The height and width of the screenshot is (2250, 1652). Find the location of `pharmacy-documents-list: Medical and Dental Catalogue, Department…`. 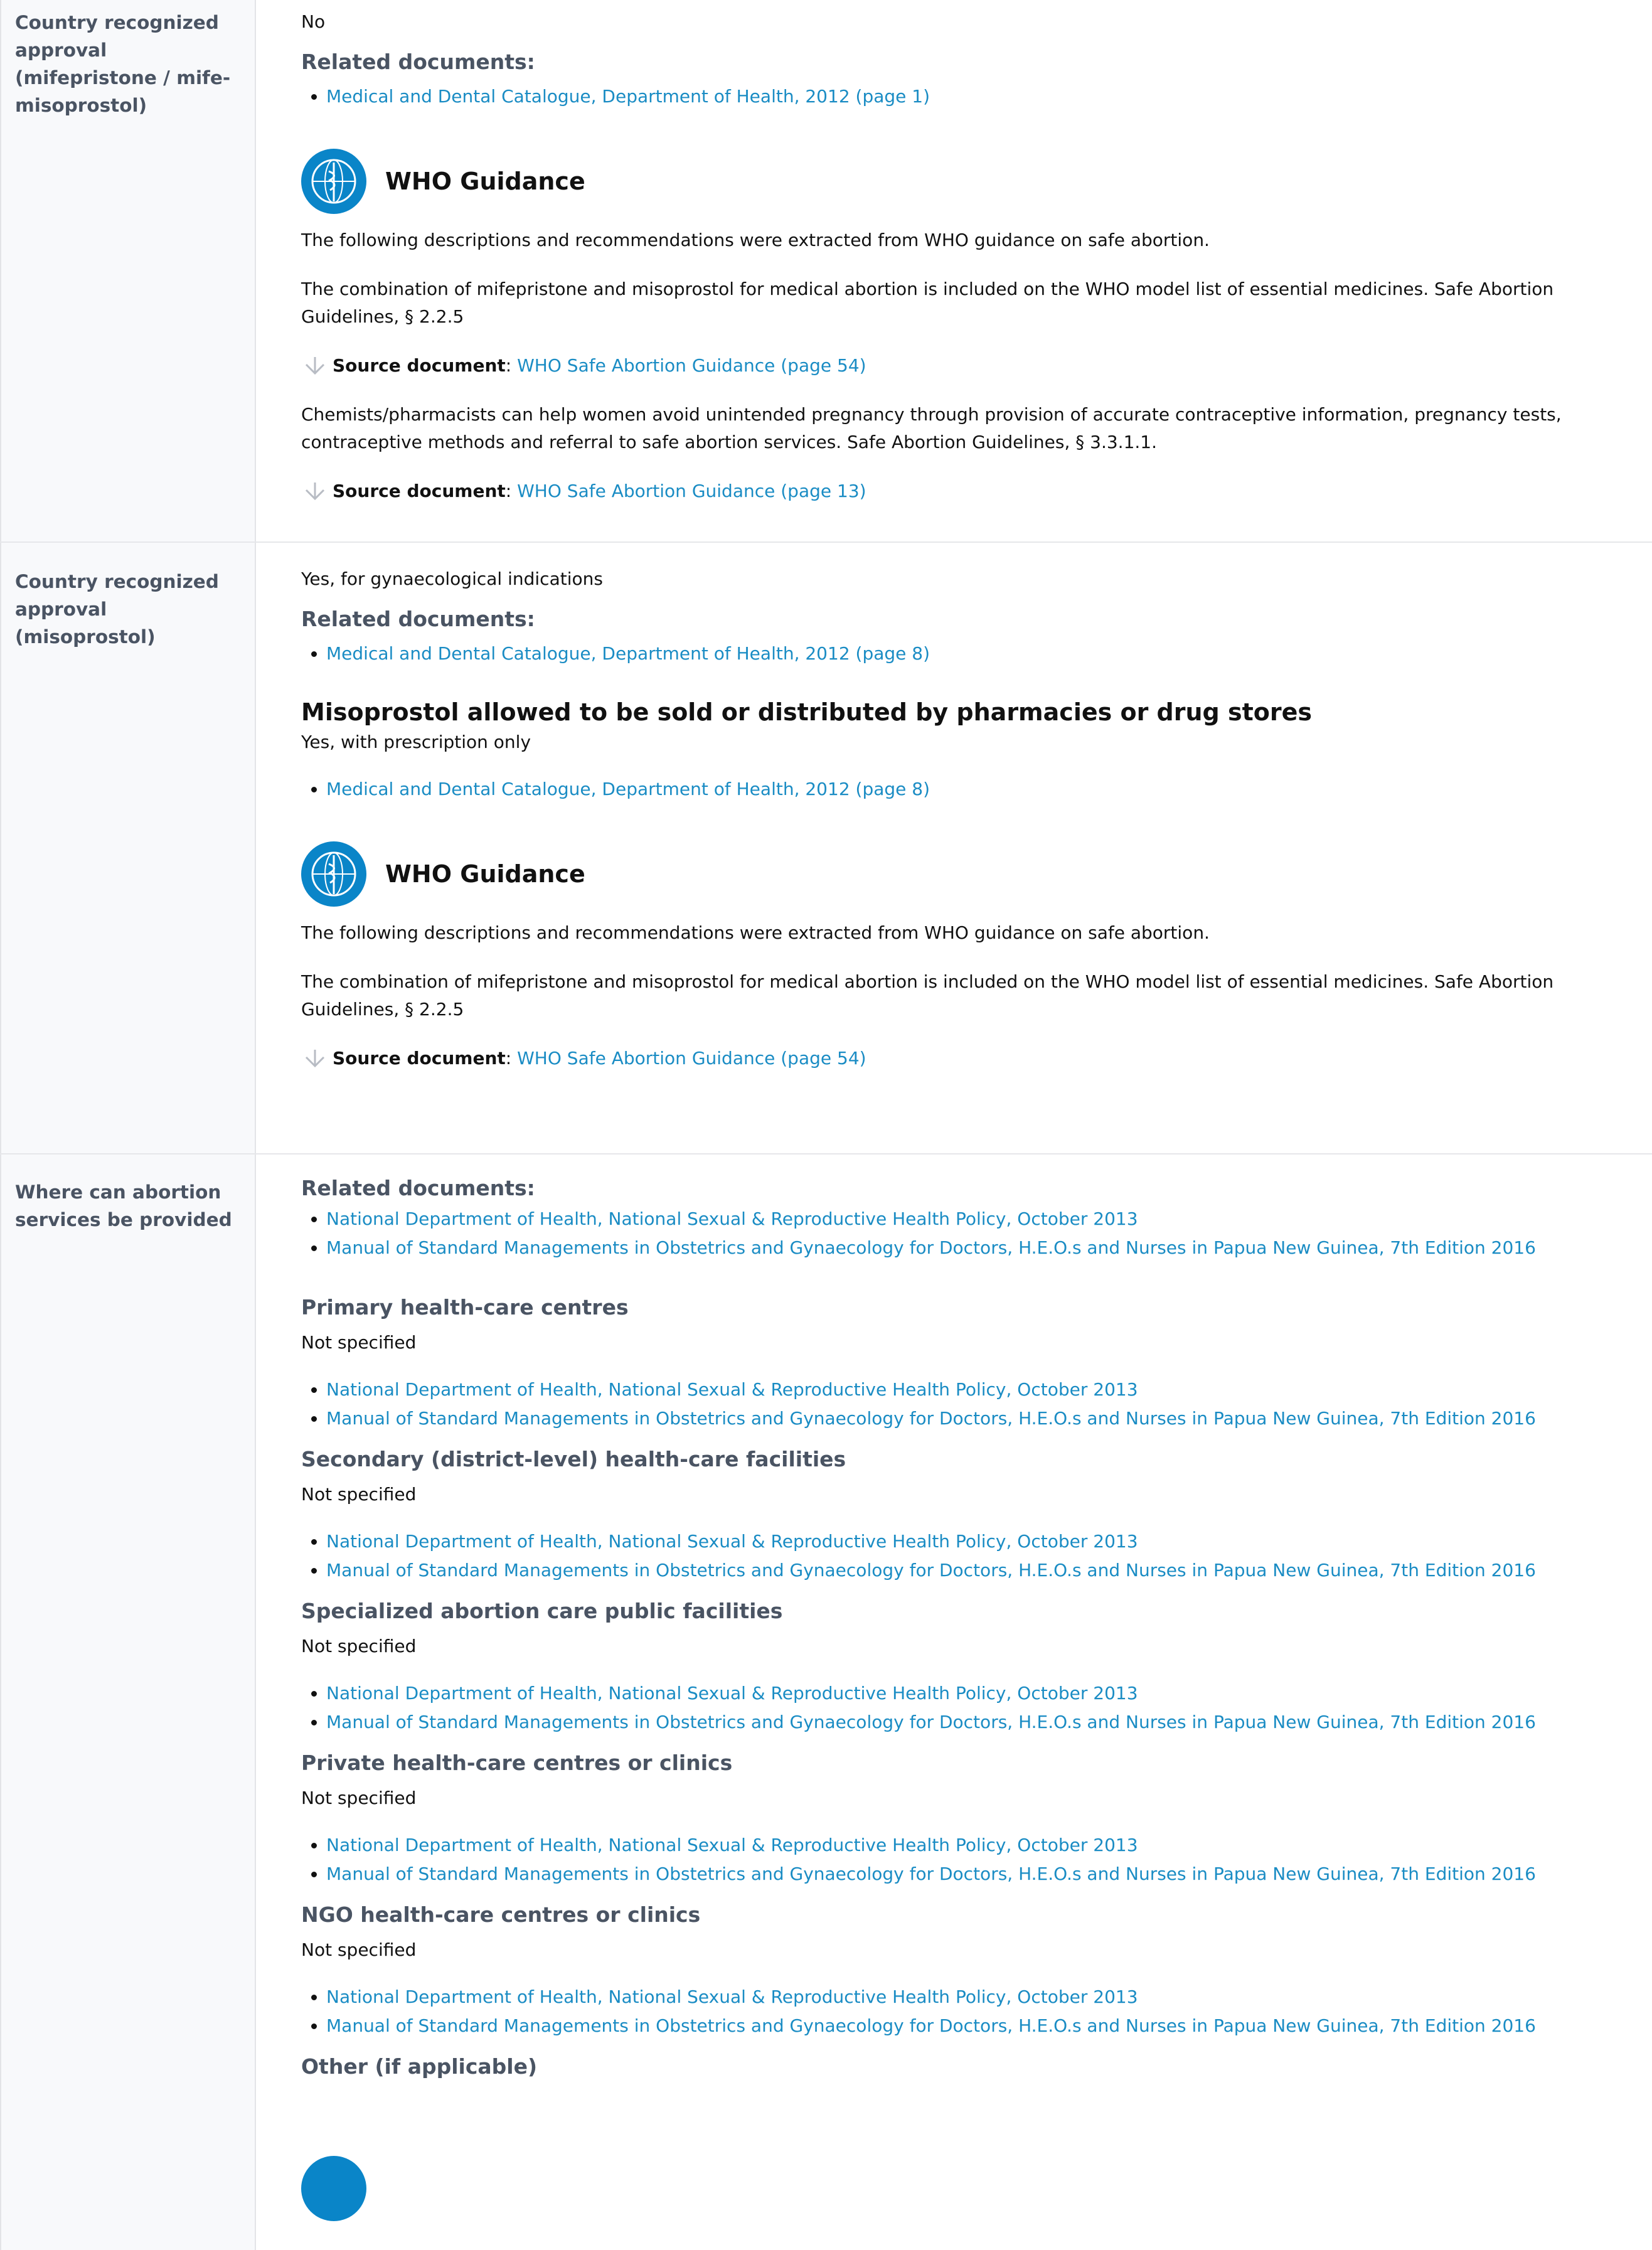

pharmacy-documents-list: Medical and Dental Catalogue, Department… is located at coordinates (965, 790).